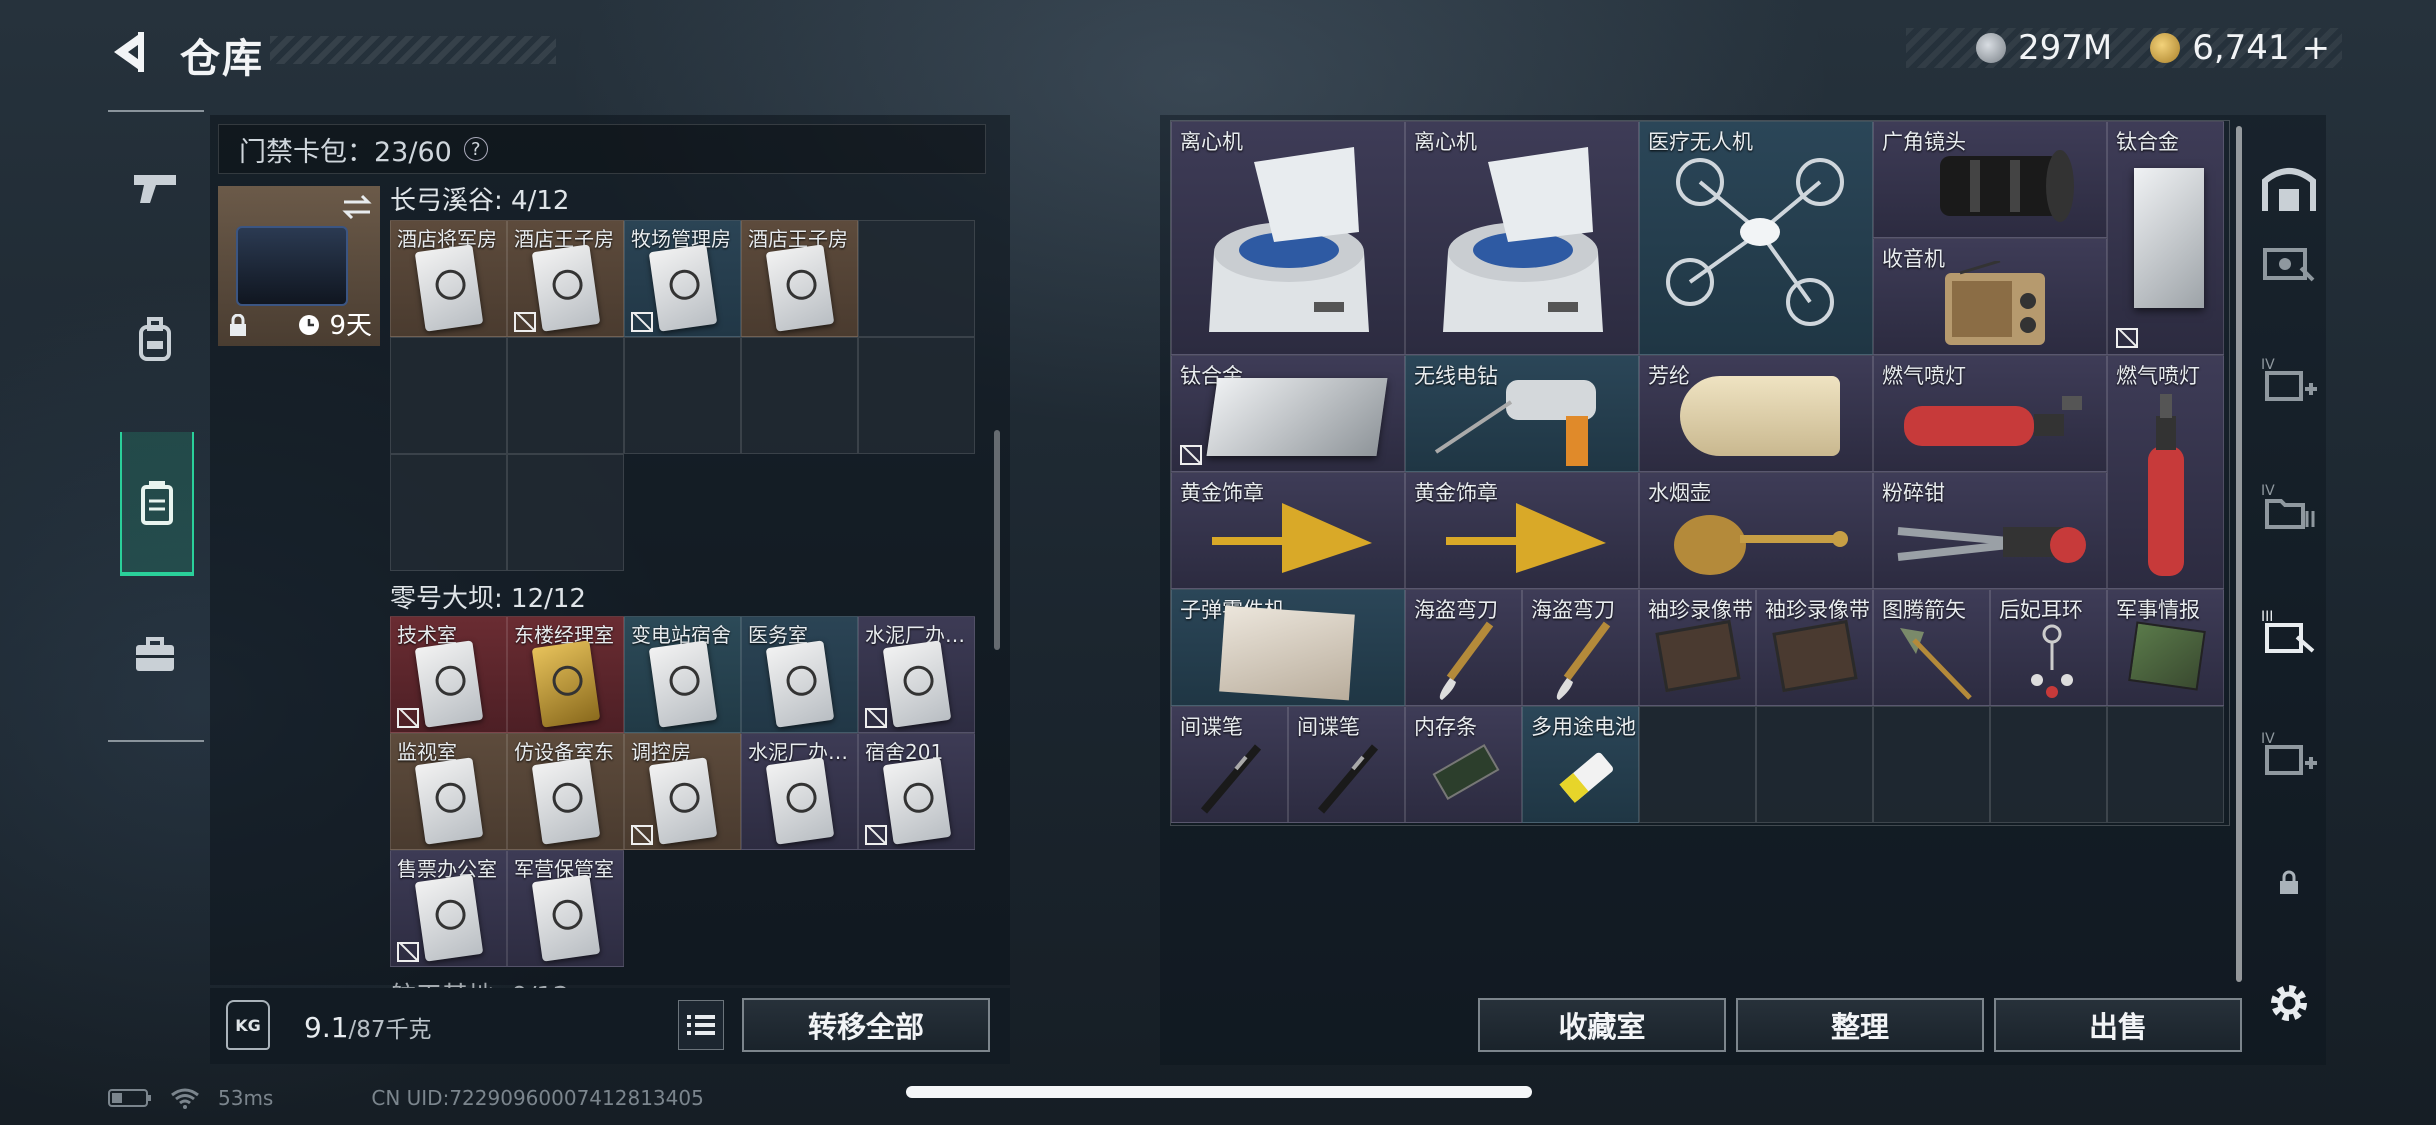 Image resolution: width=2436 pixels, height=1125 pixels. Describe the element at coordinates (475, 149) in the screenshot. I see `help-icon: ?` at that location.